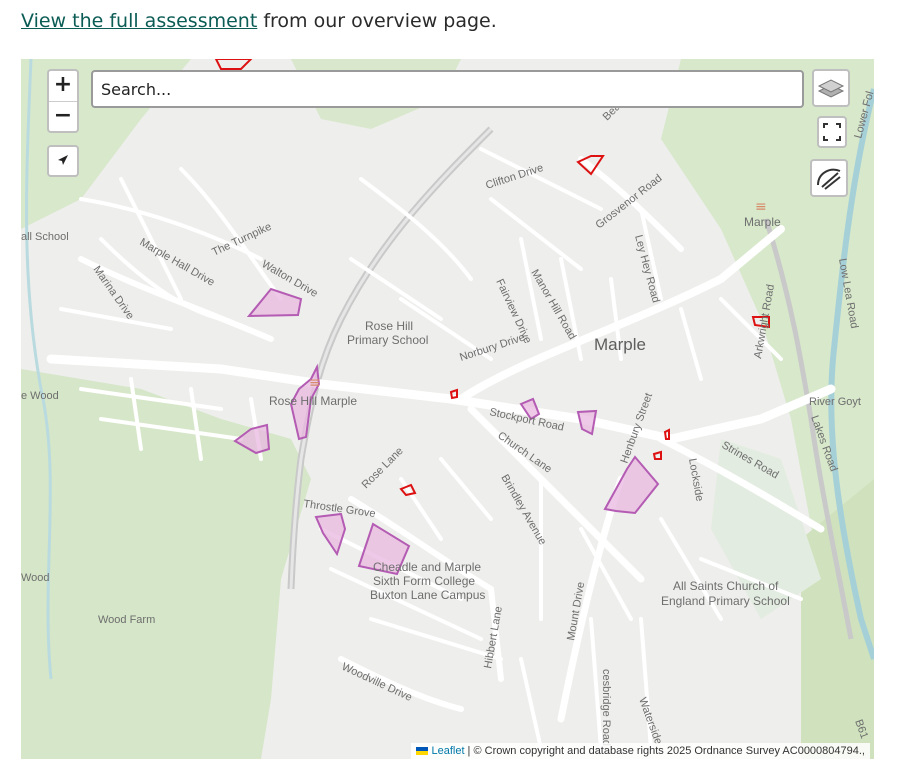 The width and height of the screenshot is (904, 774). I want to click on layers-icon, so click(831, 88).